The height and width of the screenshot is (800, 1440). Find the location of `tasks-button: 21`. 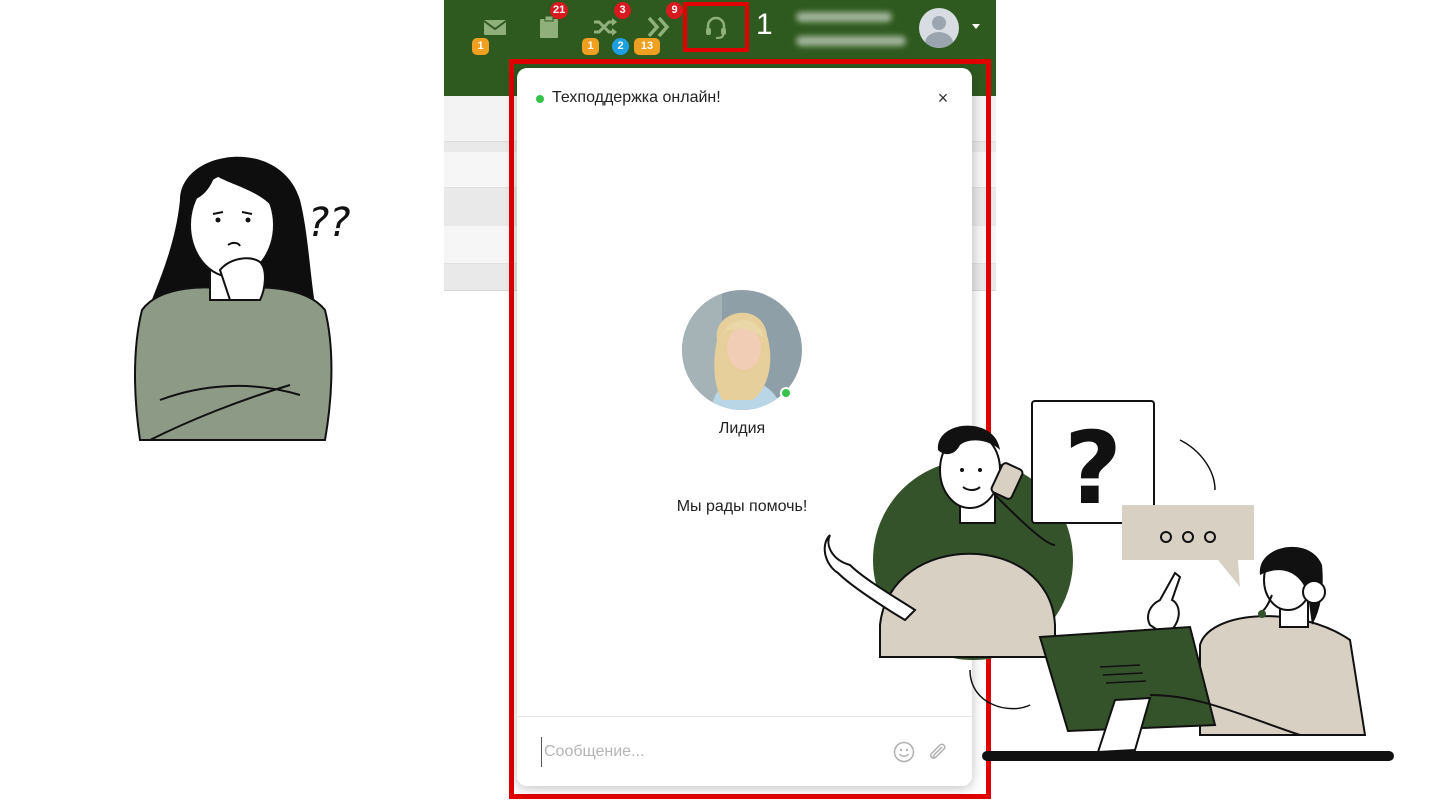

tasks-button: 21 is located at coordinates (550, 23).